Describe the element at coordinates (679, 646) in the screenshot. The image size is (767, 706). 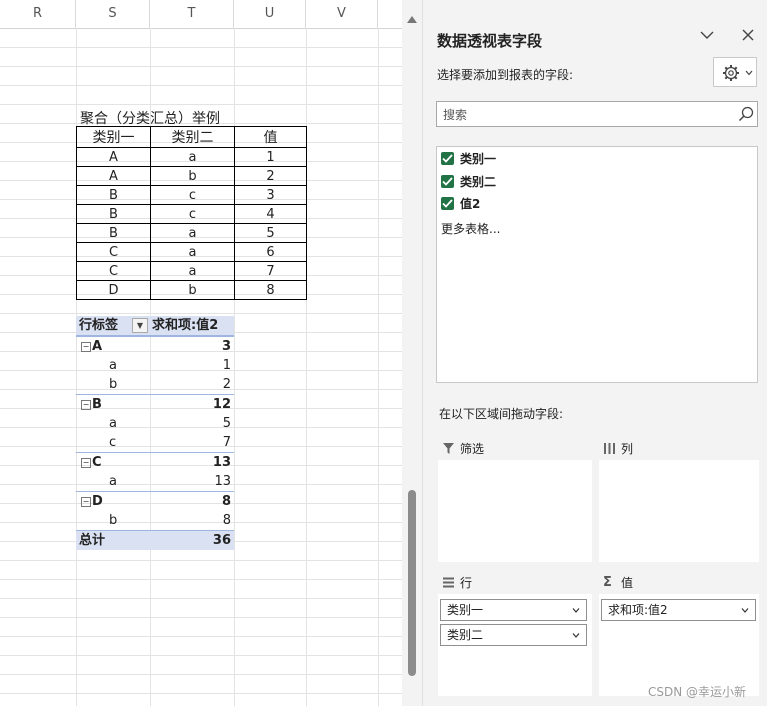
I see `values-drop-zone: 求和项:值2` at that location.